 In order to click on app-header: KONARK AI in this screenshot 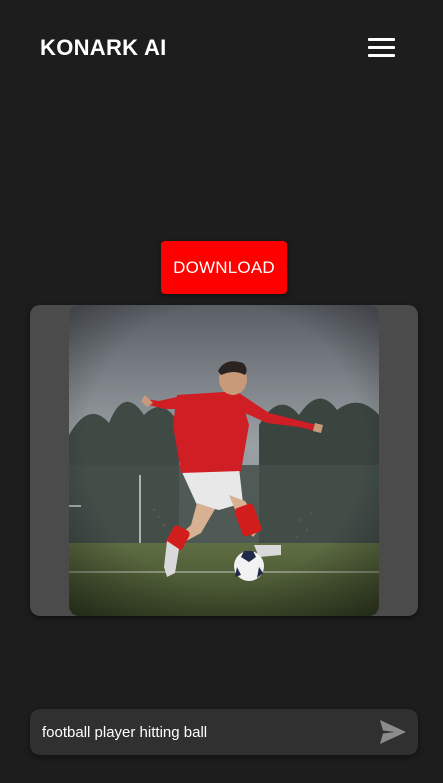, I will do `click(221, 48)`.